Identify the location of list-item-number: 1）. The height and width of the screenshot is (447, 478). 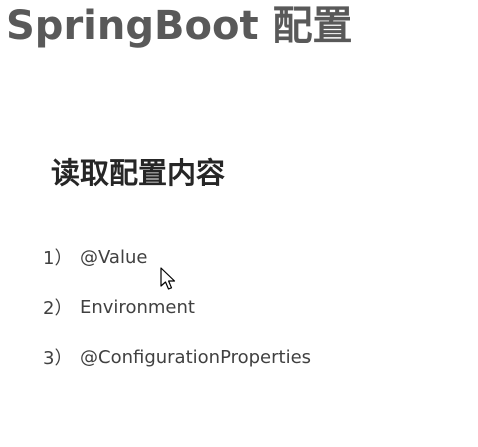
(58, 258).